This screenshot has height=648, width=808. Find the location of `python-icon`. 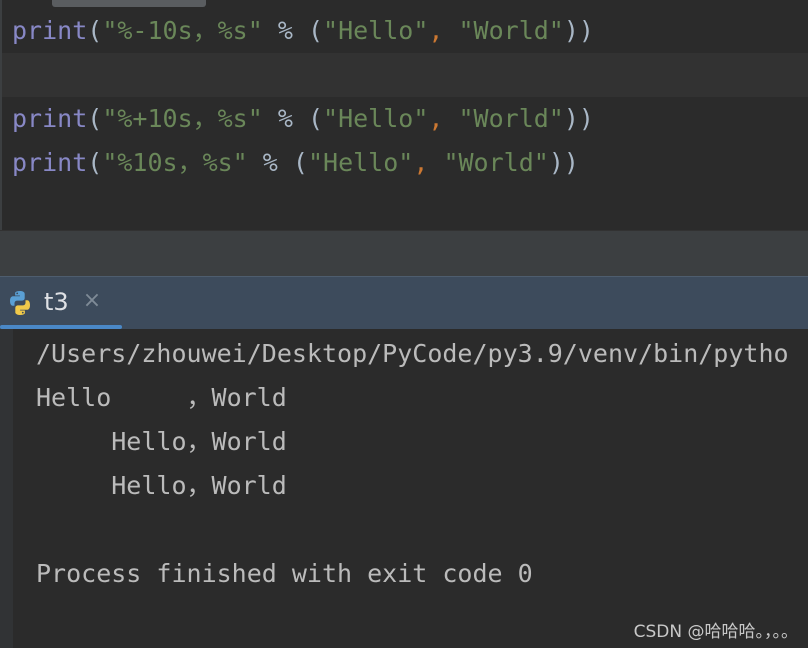

python-icon is located at coordinates (20, 303).